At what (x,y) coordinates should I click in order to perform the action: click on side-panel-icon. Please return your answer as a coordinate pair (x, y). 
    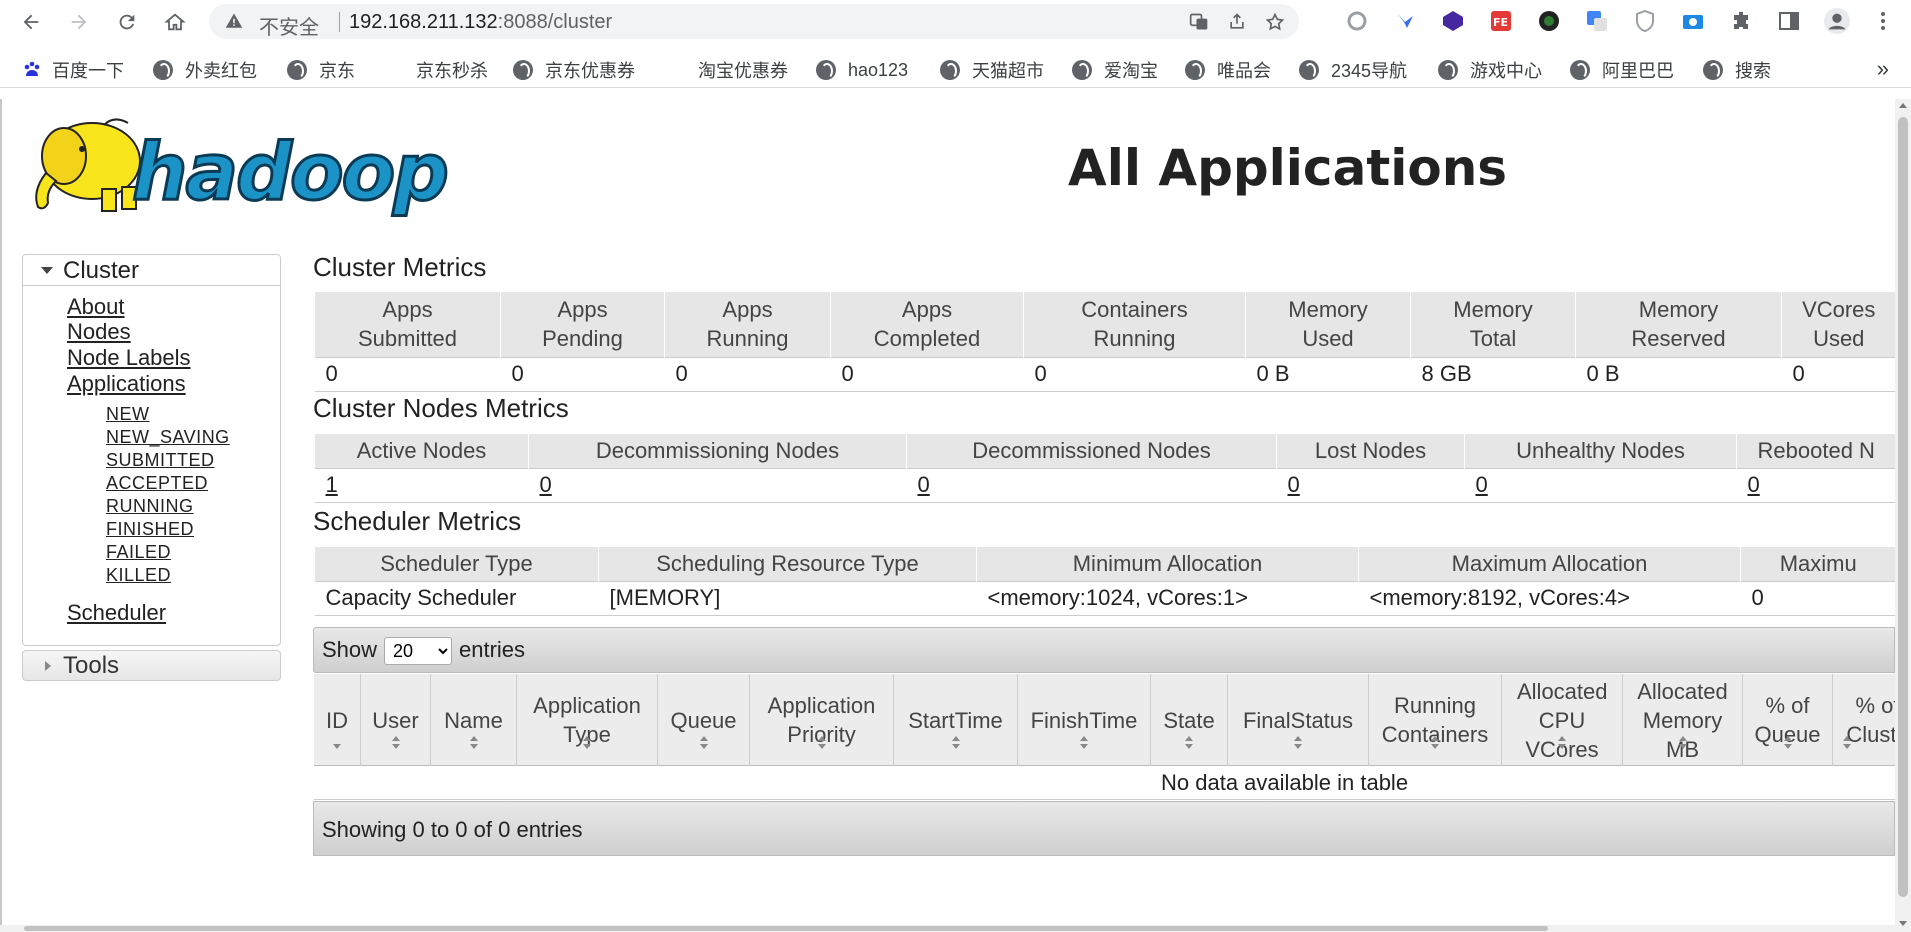
    Looking at the image, I should click on (1789, 21).